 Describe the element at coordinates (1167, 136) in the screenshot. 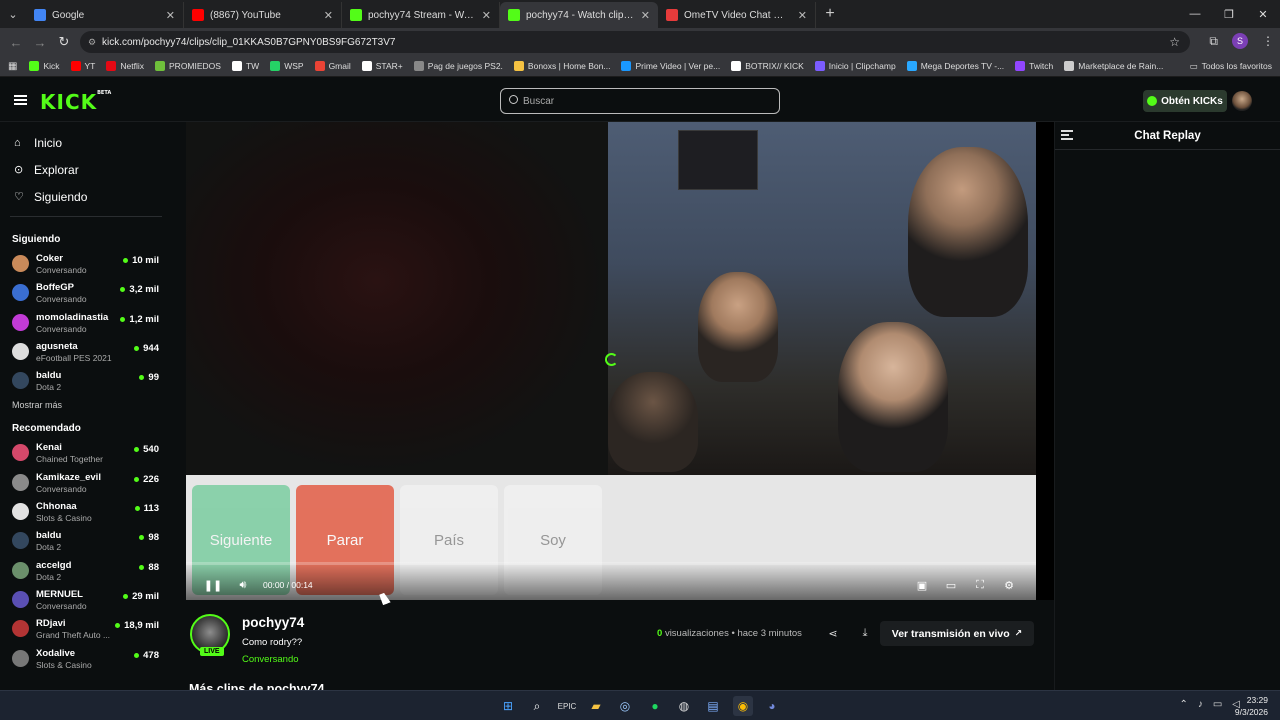

I see `chat-header: Chat Replay` at that location.